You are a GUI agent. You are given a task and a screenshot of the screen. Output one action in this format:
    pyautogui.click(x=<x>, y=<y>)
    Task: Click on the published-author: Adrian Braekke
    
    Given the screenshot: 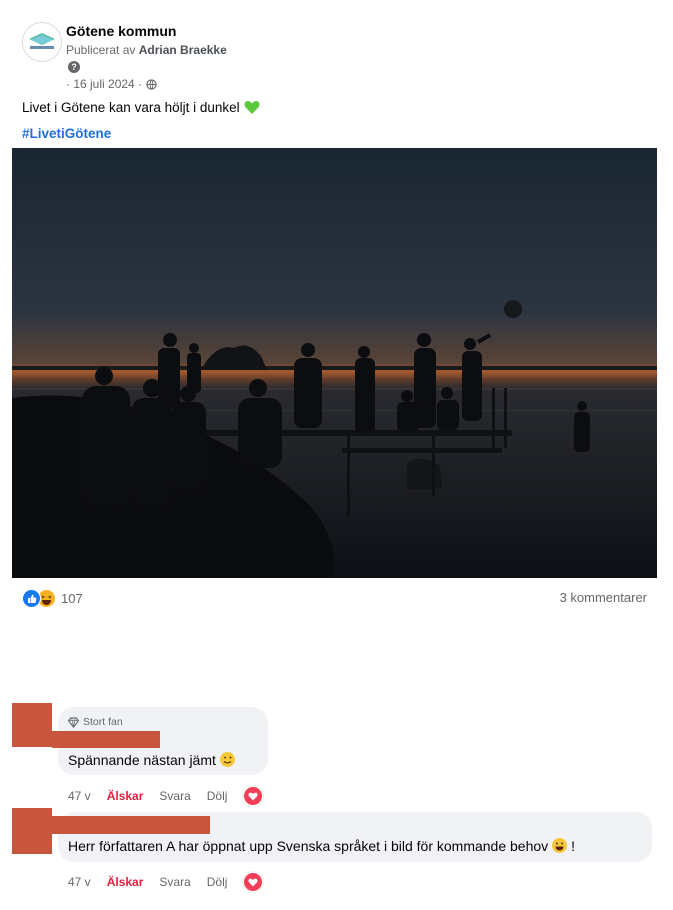 What is the action you would take?
    pyautogui.click(x=183, y=50)
    